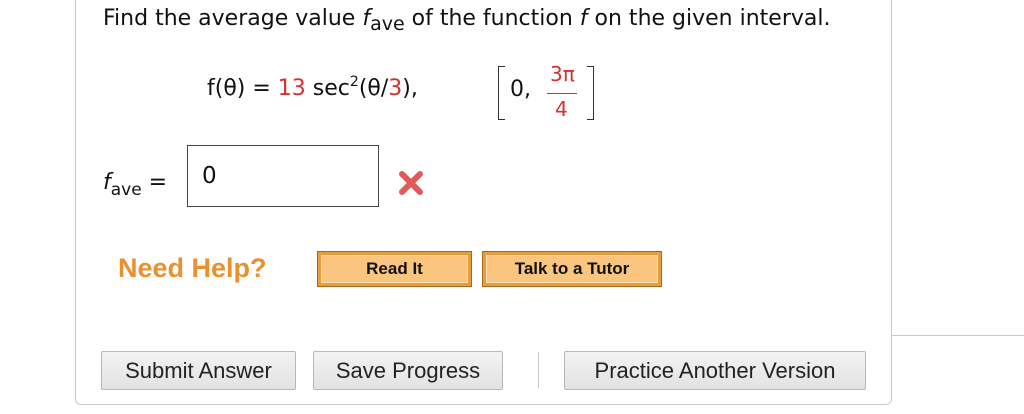 This screenshot has width=1024, height=414. Describe the element at coordinates (715, 370) in the screenshot. I see `practice-another-version-button: Practice Another Version` at that location.